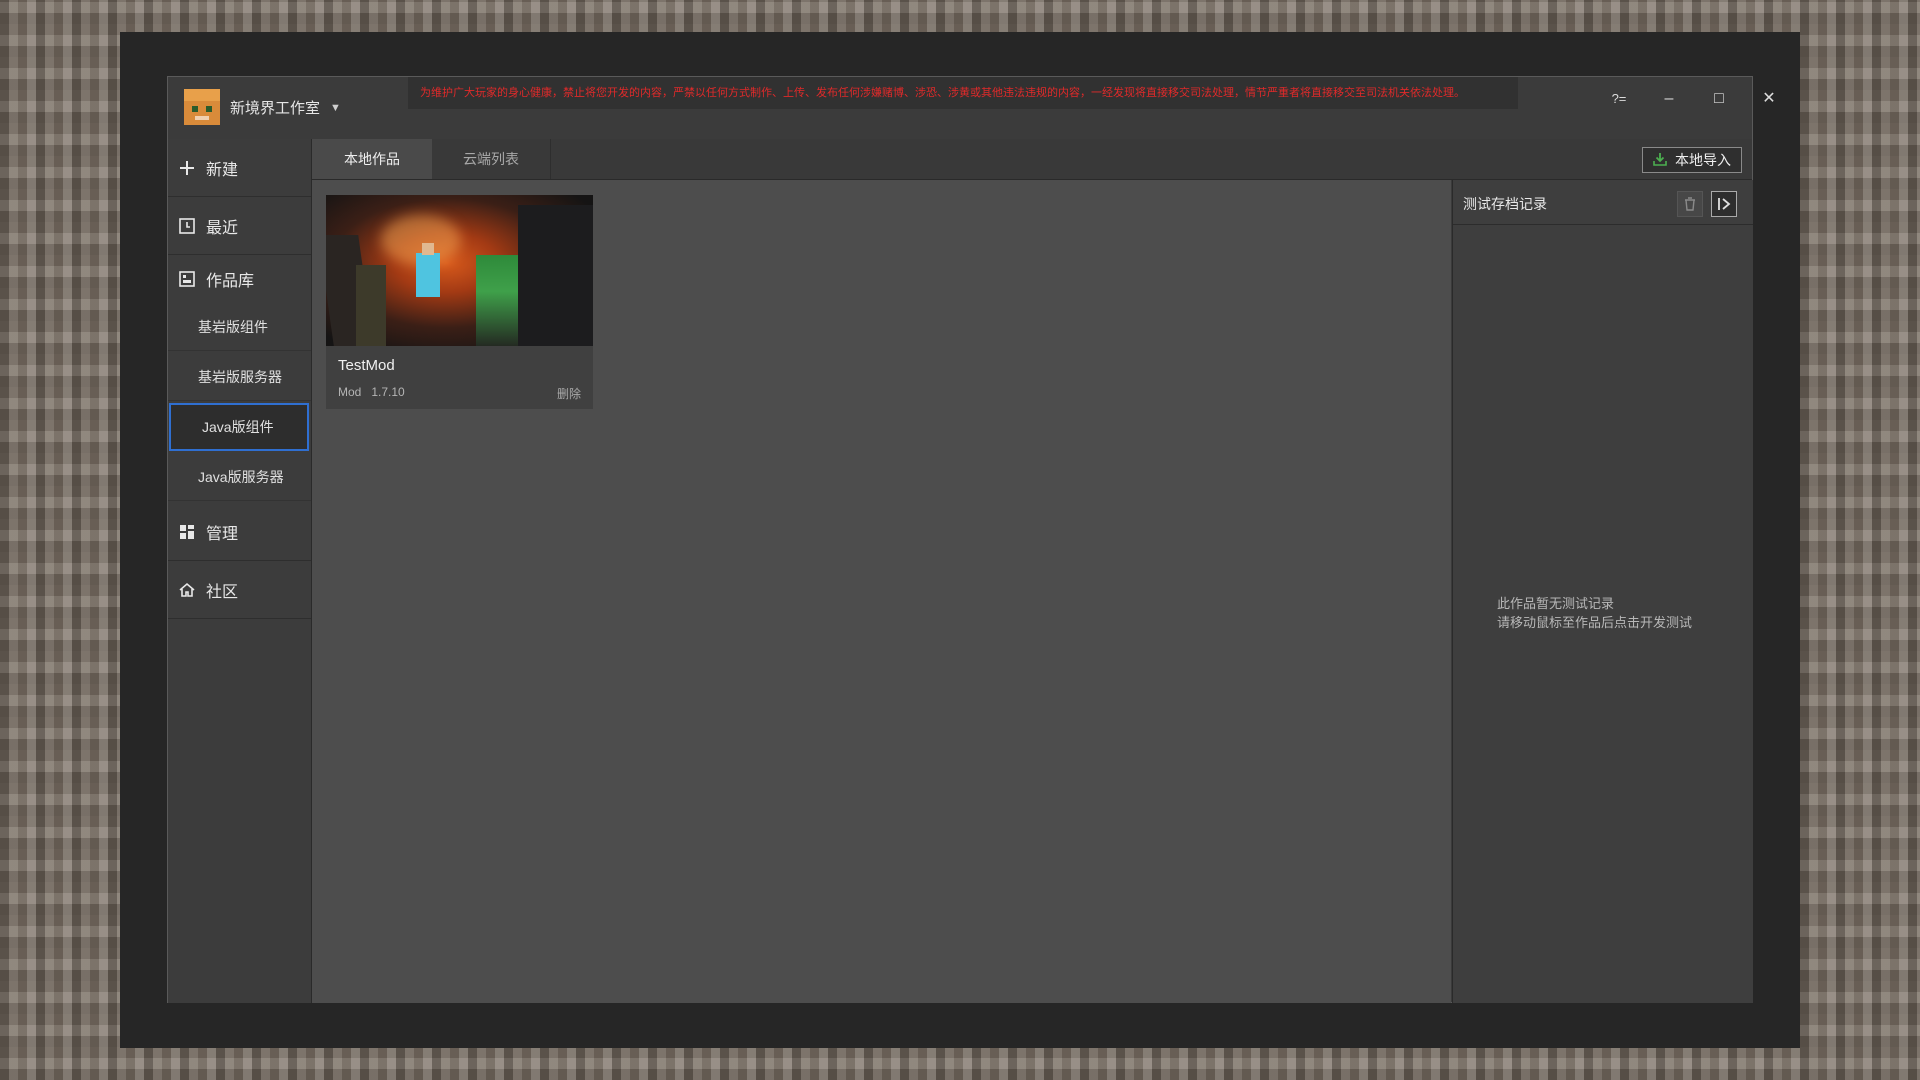  I want to click on sidebar-sub-java-server: Java版服务器, so click(239, 477).